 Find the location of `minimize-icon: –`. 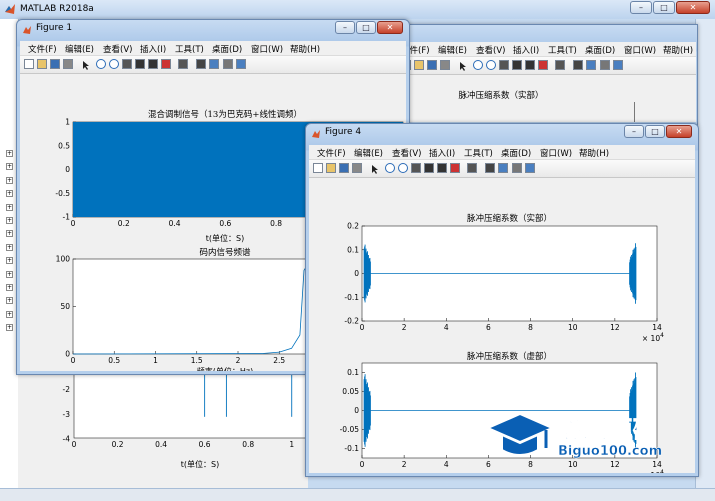

minimize-icon: – is located at coordinates (641, 7).